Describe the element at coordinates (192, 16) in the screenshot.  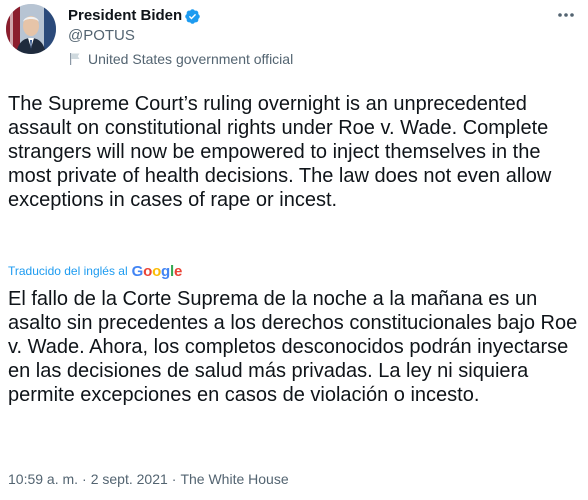
I see `verified-badge-icon` at that location.